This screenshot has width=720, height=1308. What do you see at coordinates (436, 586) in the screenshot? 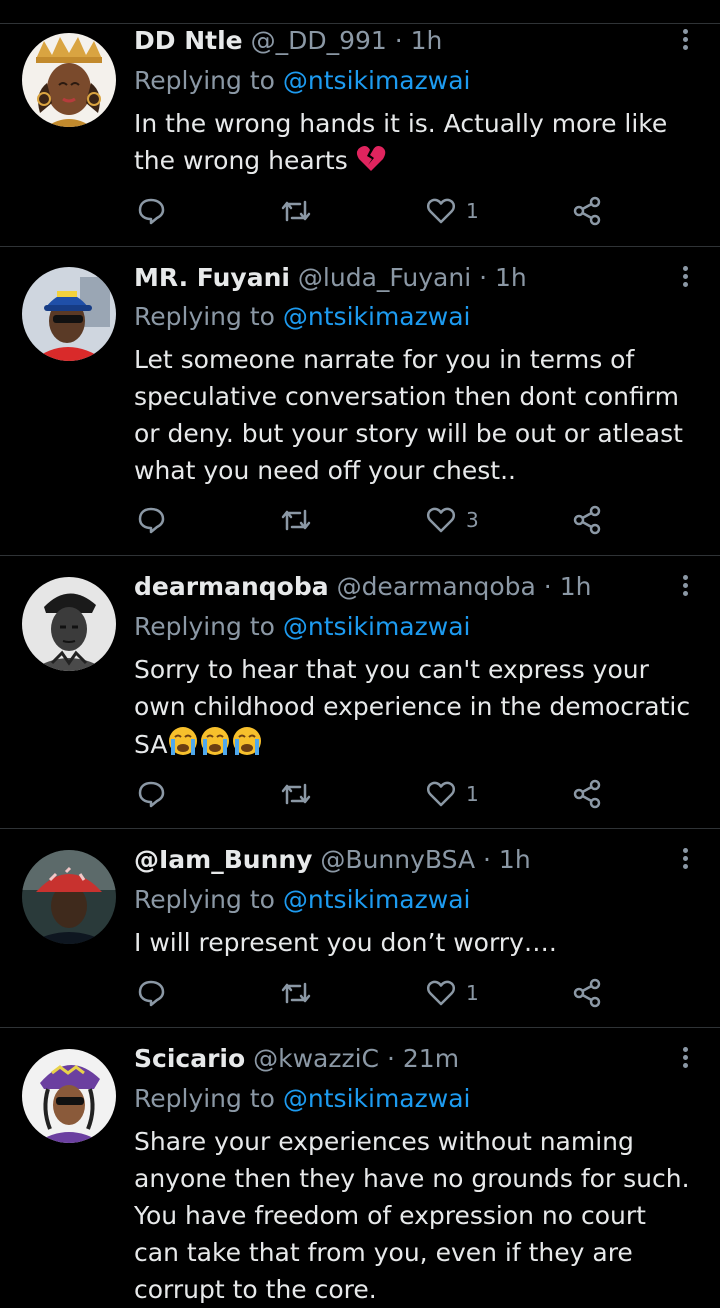
I see `user-handle: @dearmanqoba` at bounding box center [436, 586].